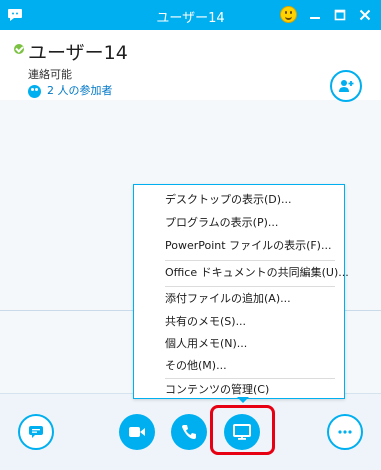 The image size is (381, 470). I want to click on close-icon, so click(365, 15).